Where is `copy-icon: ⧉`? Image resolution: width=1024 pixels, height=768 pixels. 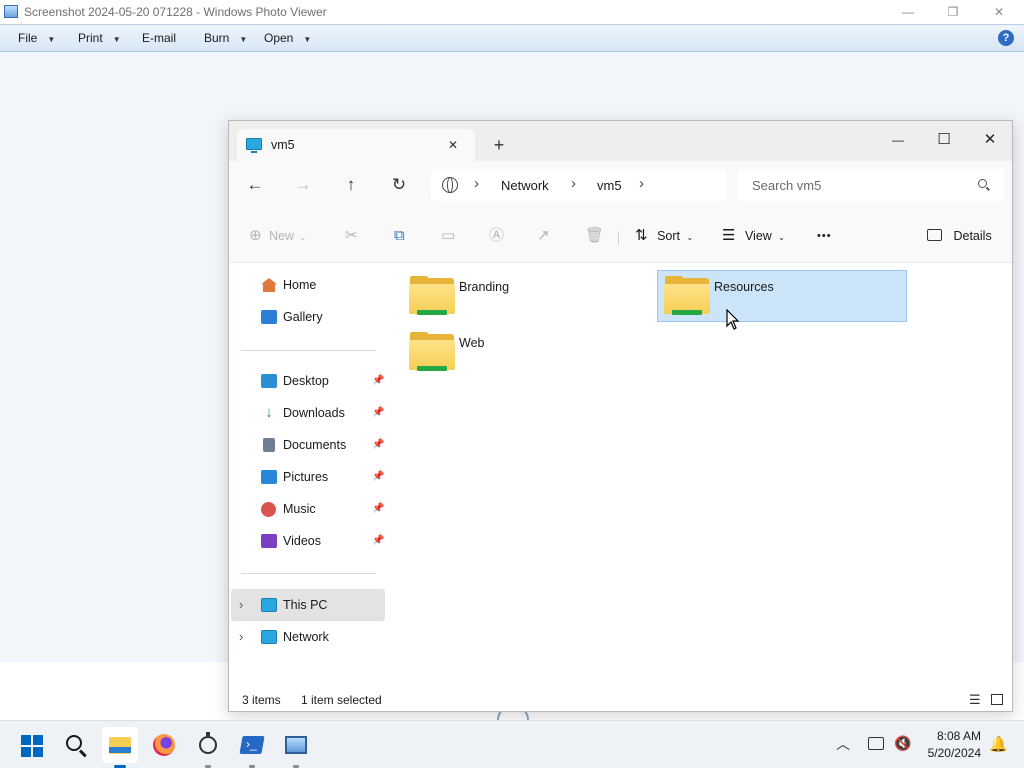 copy-icon: ⧉ is located at coordinates (399, 236).